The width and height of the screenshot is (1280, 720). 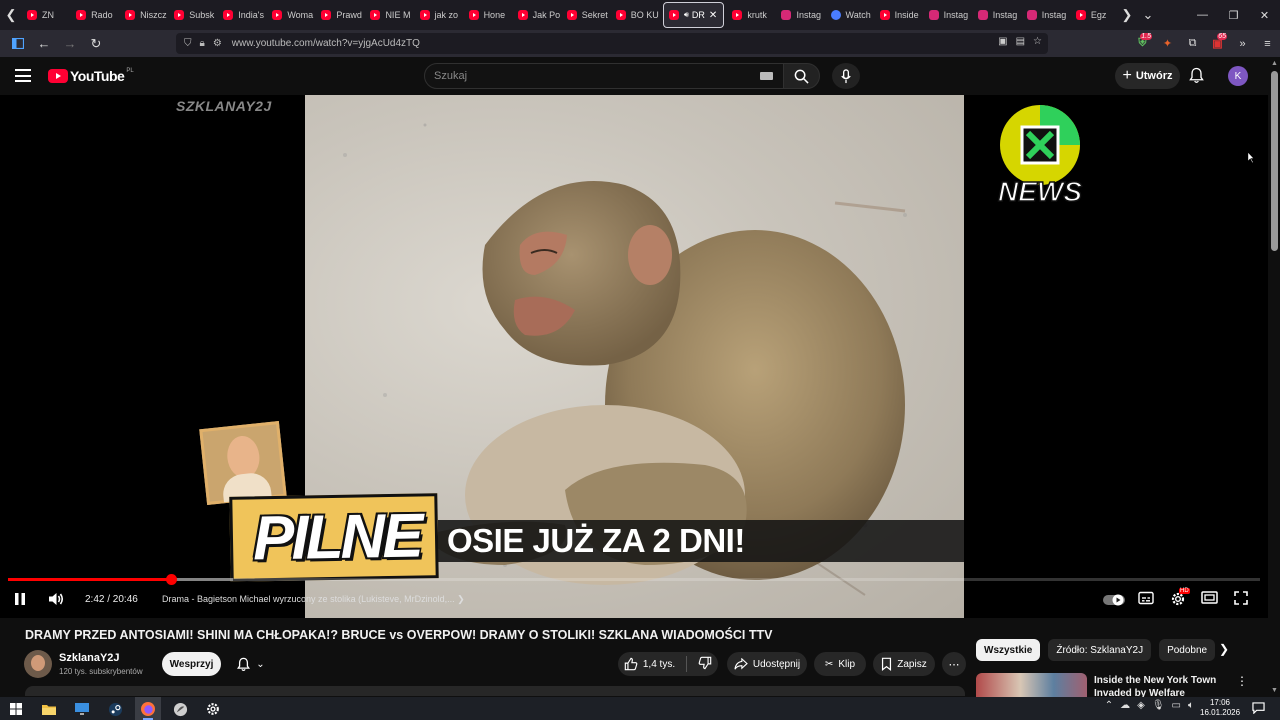 What do you see at coordinates (1095, 15) in the screenshot?
I see `browser-tab: Egz` at bounding box center [1095, 15].